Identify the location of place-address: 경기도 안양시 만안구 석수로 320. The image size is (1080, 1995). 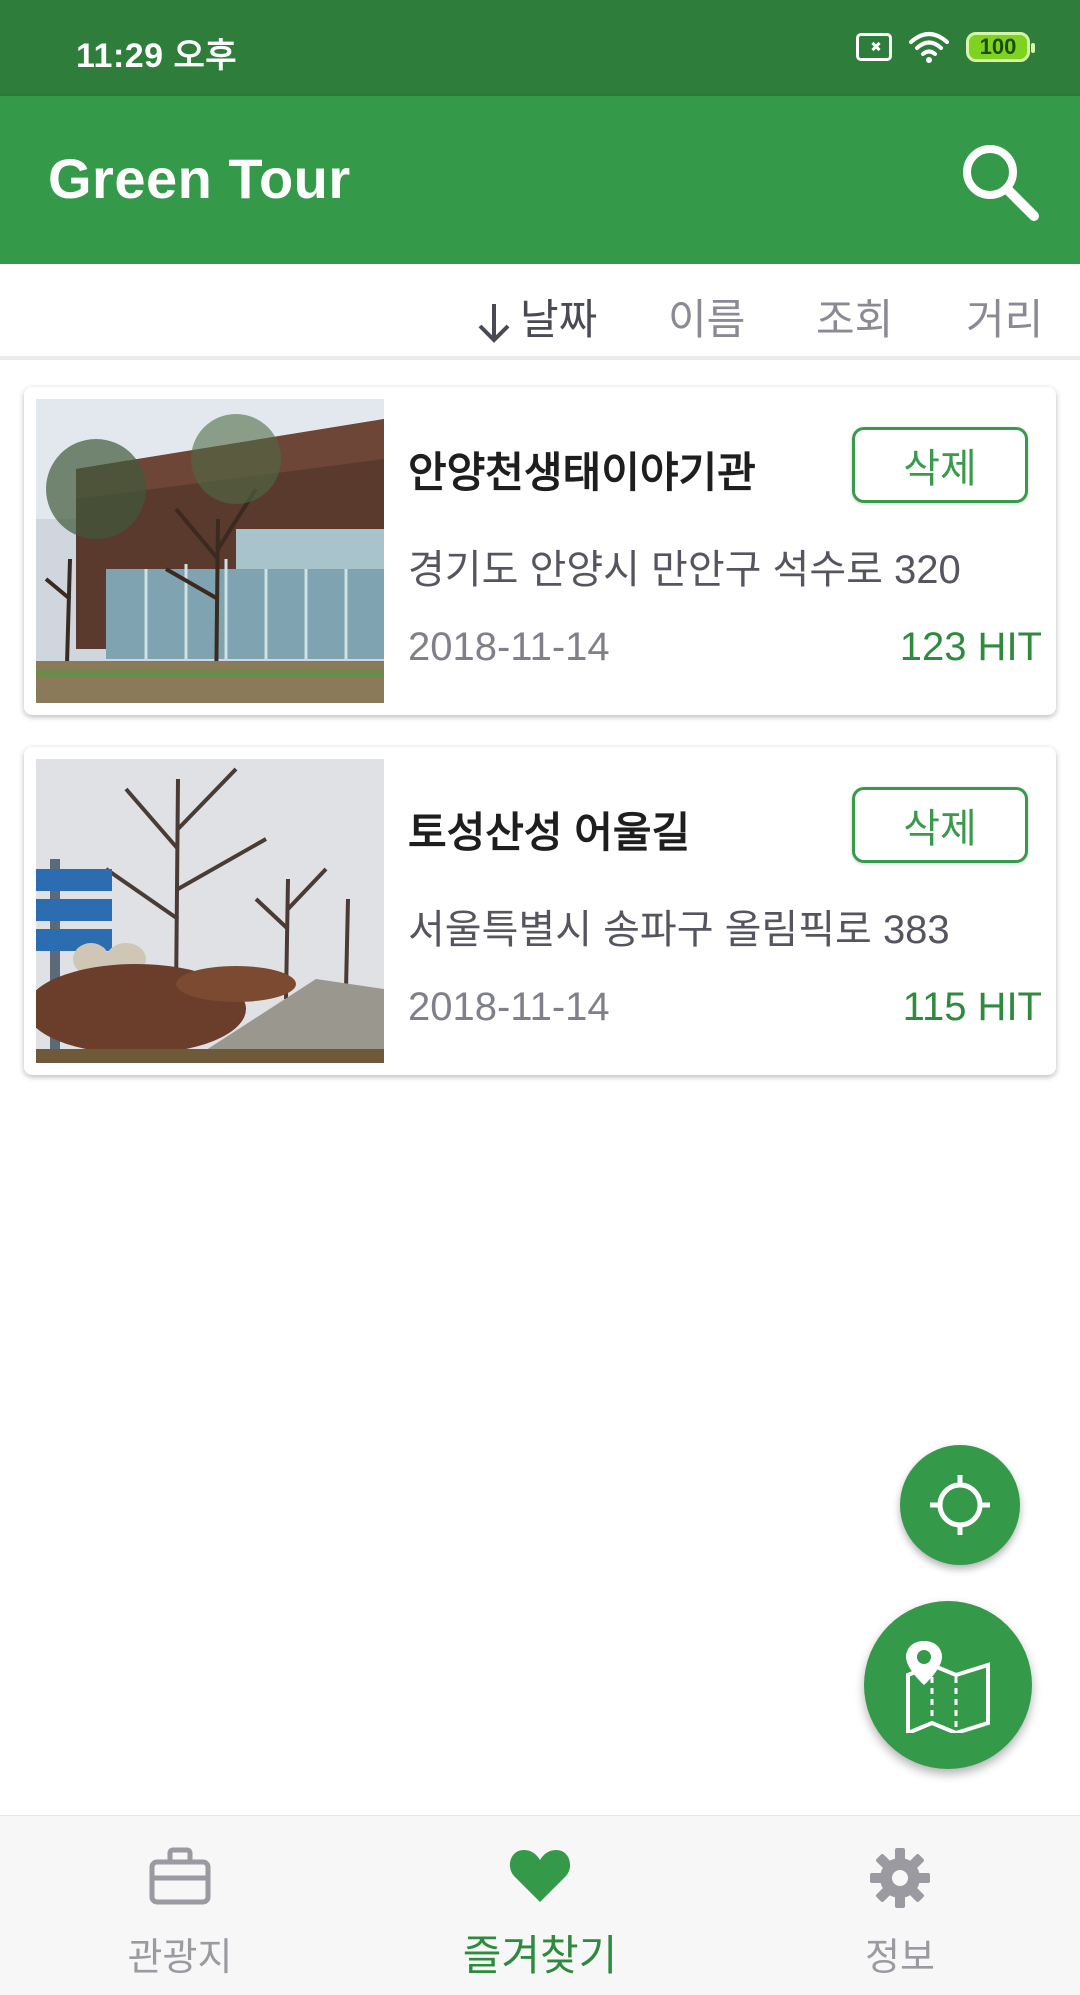
(684, 570).